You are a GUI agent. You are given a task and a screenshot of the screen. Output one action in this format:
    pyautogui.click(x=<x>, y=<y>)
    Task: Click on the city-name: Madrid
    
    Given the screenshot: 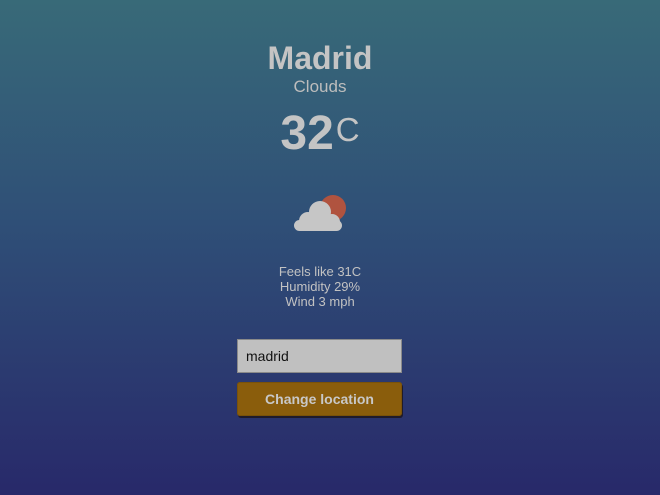 What is the action you would take?
    pyautogui.click(x=320, y=58)
    